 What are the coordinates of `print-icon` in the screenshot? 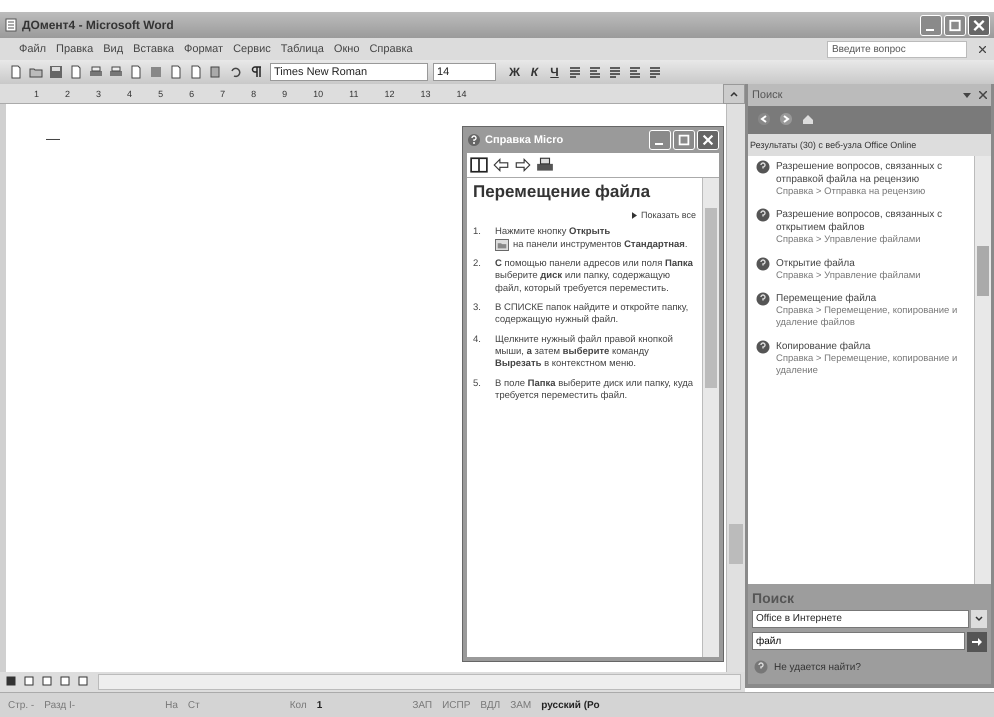 It's located at (95, 72).